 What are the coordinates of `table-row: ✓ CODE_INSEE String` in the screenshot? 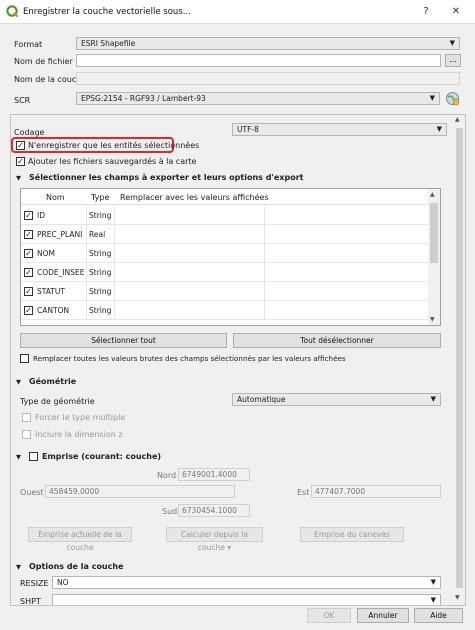 It's located at (224, 272).